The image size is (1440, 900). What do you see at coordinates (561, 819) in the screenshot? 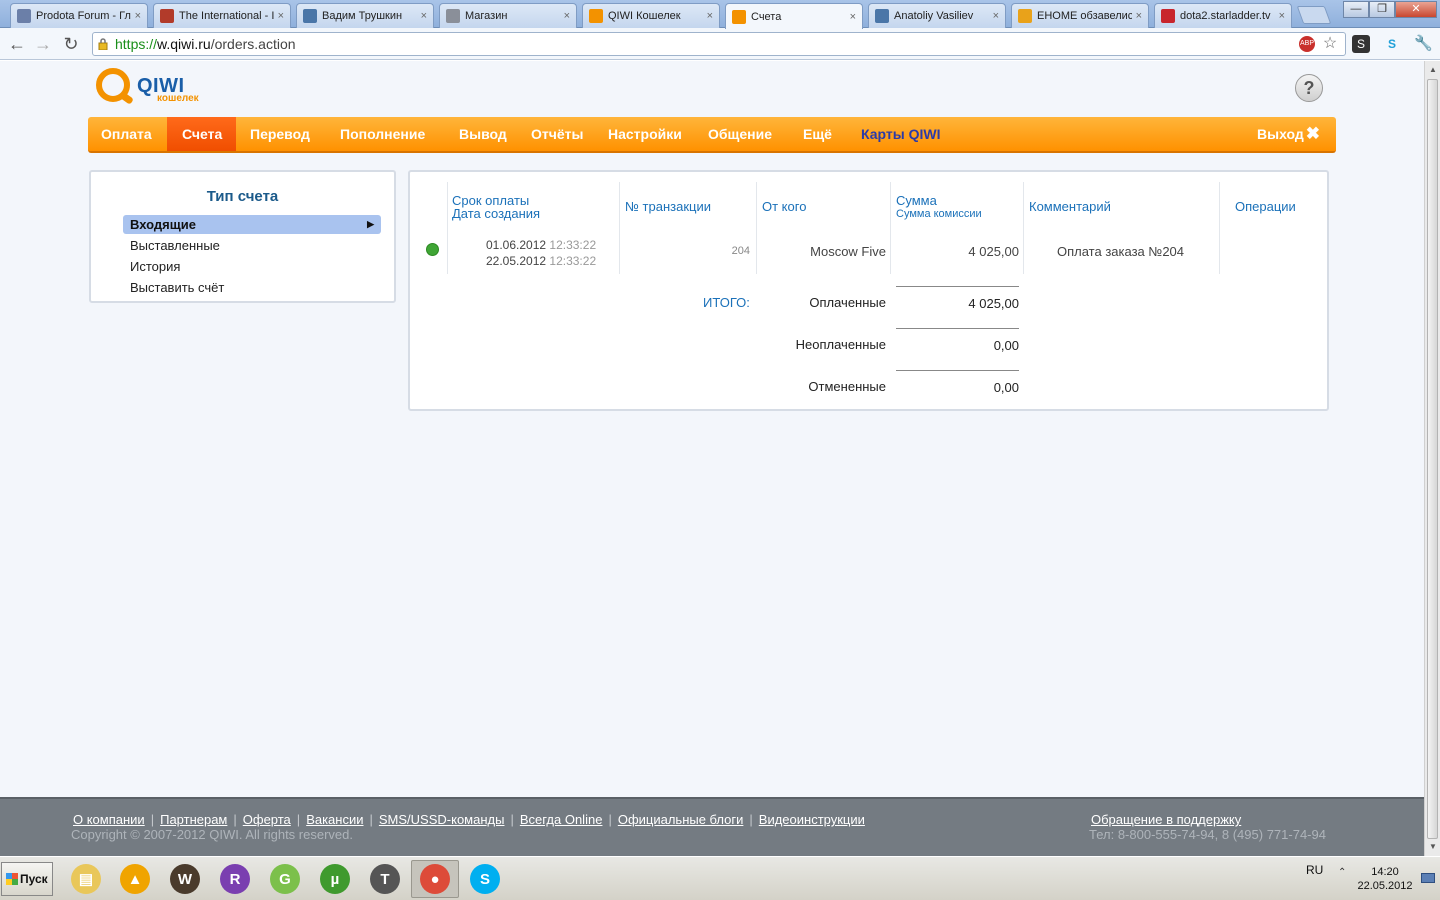
I see `footer-link-always-online: Всегда Online` at bounding box center [561, 819].